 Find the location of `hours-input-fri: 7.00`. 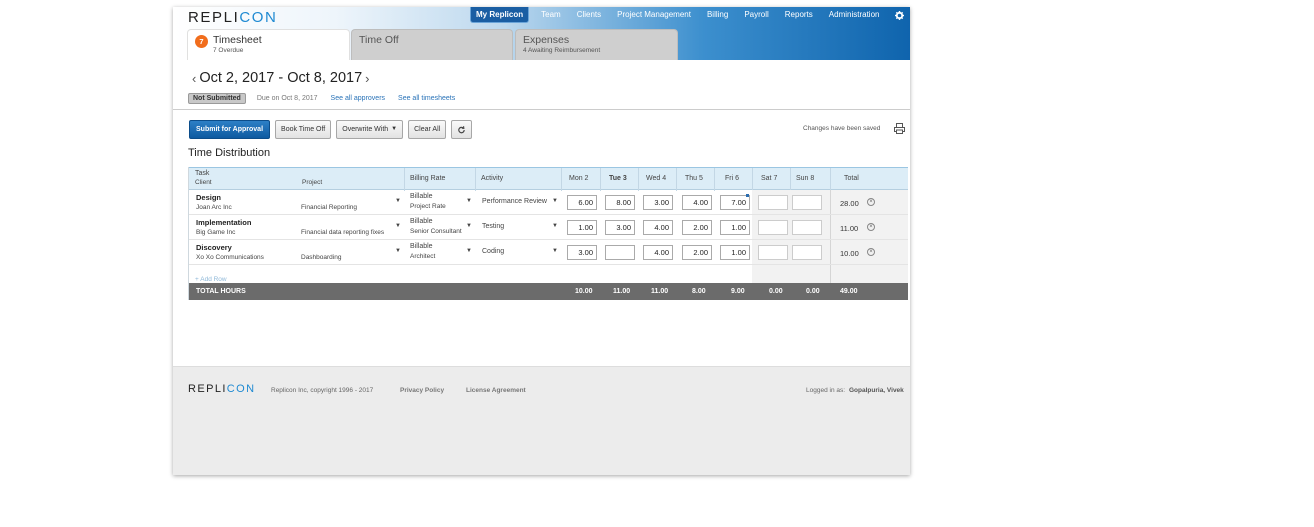

hours-input-fri: 7.00 is located at coordinates (735, 202).